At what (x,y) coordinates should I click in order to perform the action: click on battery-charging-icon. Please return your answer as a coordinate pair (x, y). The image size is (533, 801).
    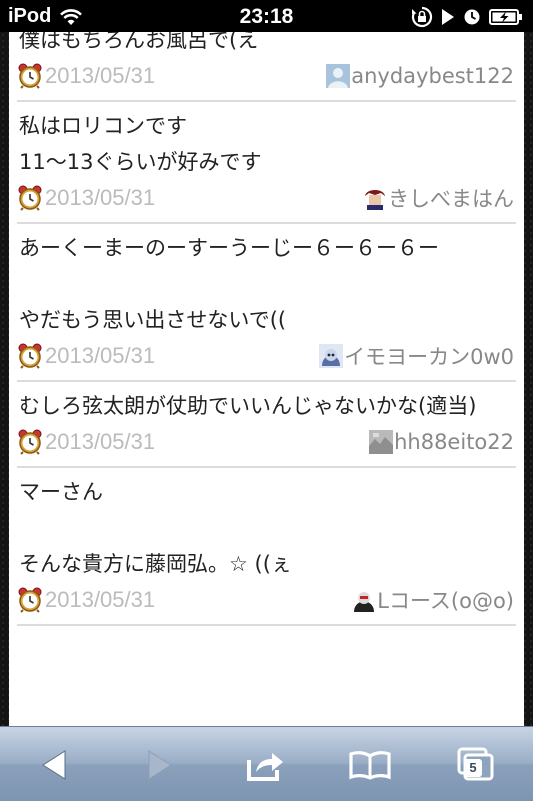
    Looking at the image, I should click on (505, 17).